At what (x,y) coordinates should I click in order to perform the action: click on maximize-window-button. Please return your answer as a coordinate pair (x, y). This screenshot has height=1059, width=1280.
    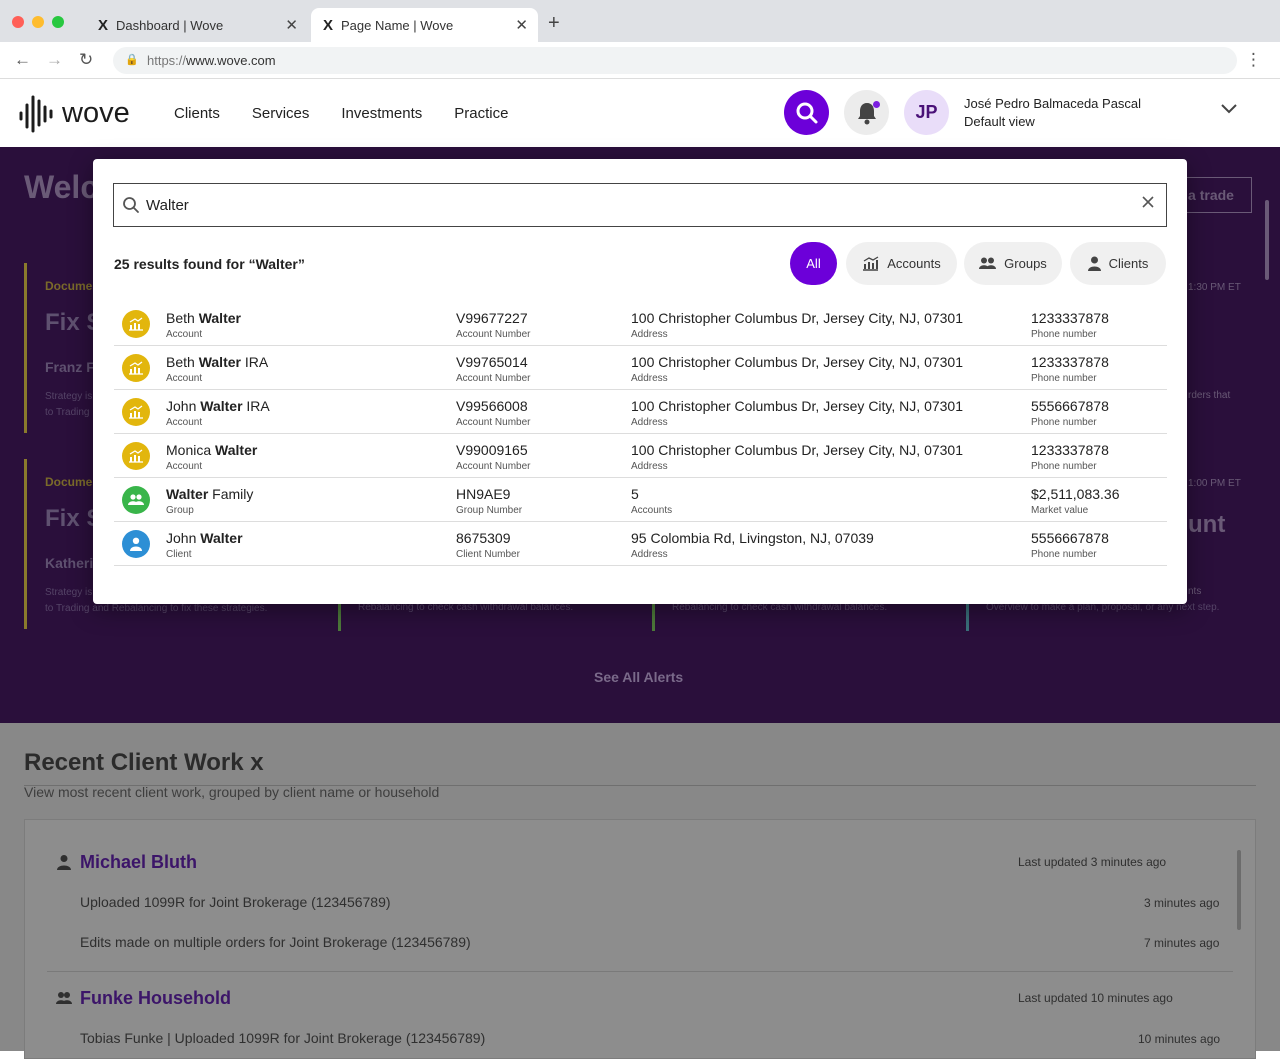
    Looking at the image, I should click on (58, 22).